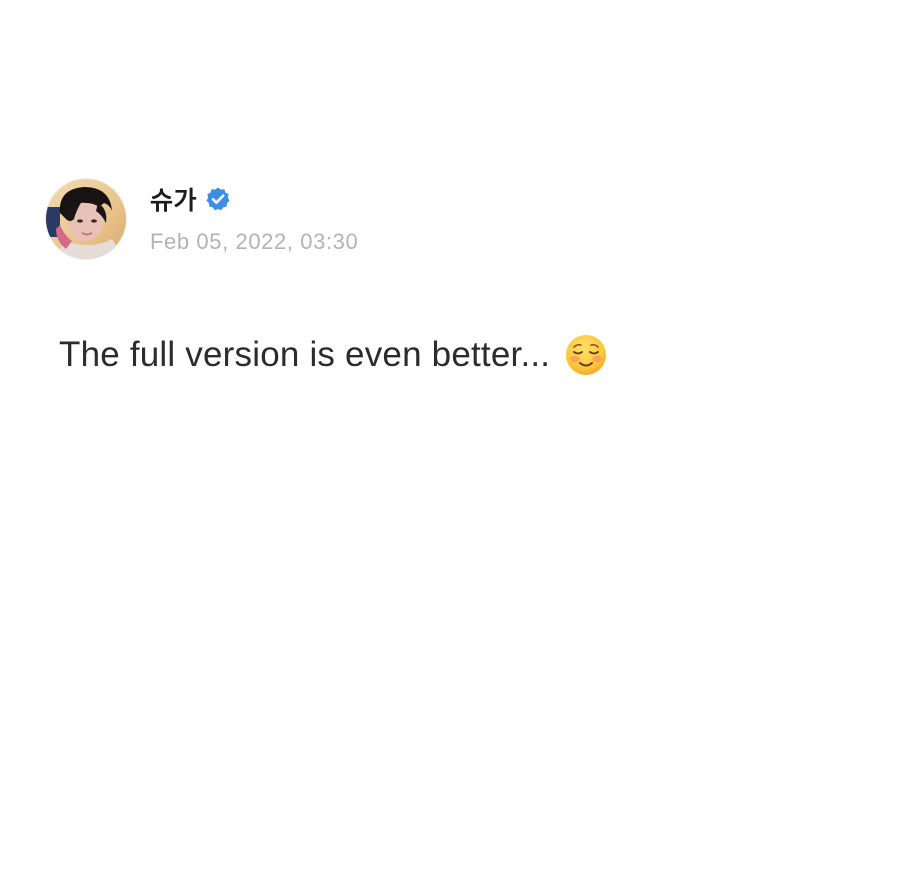 This screenshot has width=907, height=871. What do you see at coordinates (254, 241) in the screenshot?
I see `post-timestamp: Feb 05, 2022, 03:30` at bounding box center [254, 241].